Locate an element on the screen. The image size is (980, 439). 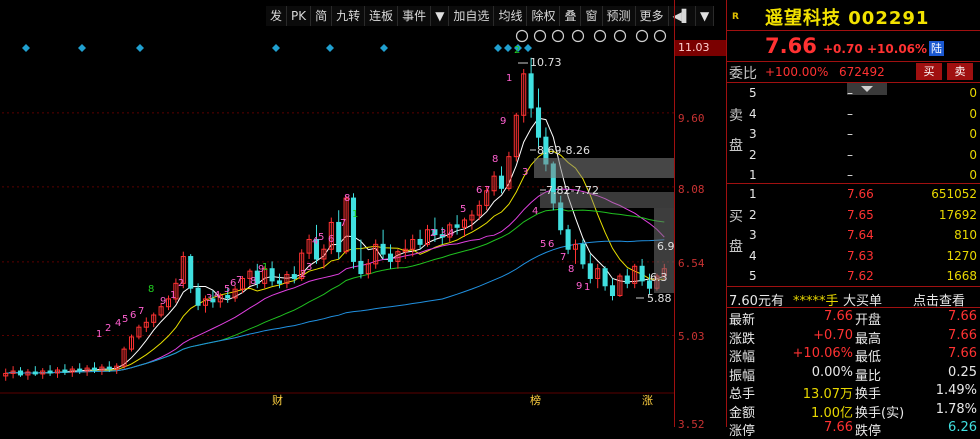
buy-button: 买 is located at coordinates (929, 71).